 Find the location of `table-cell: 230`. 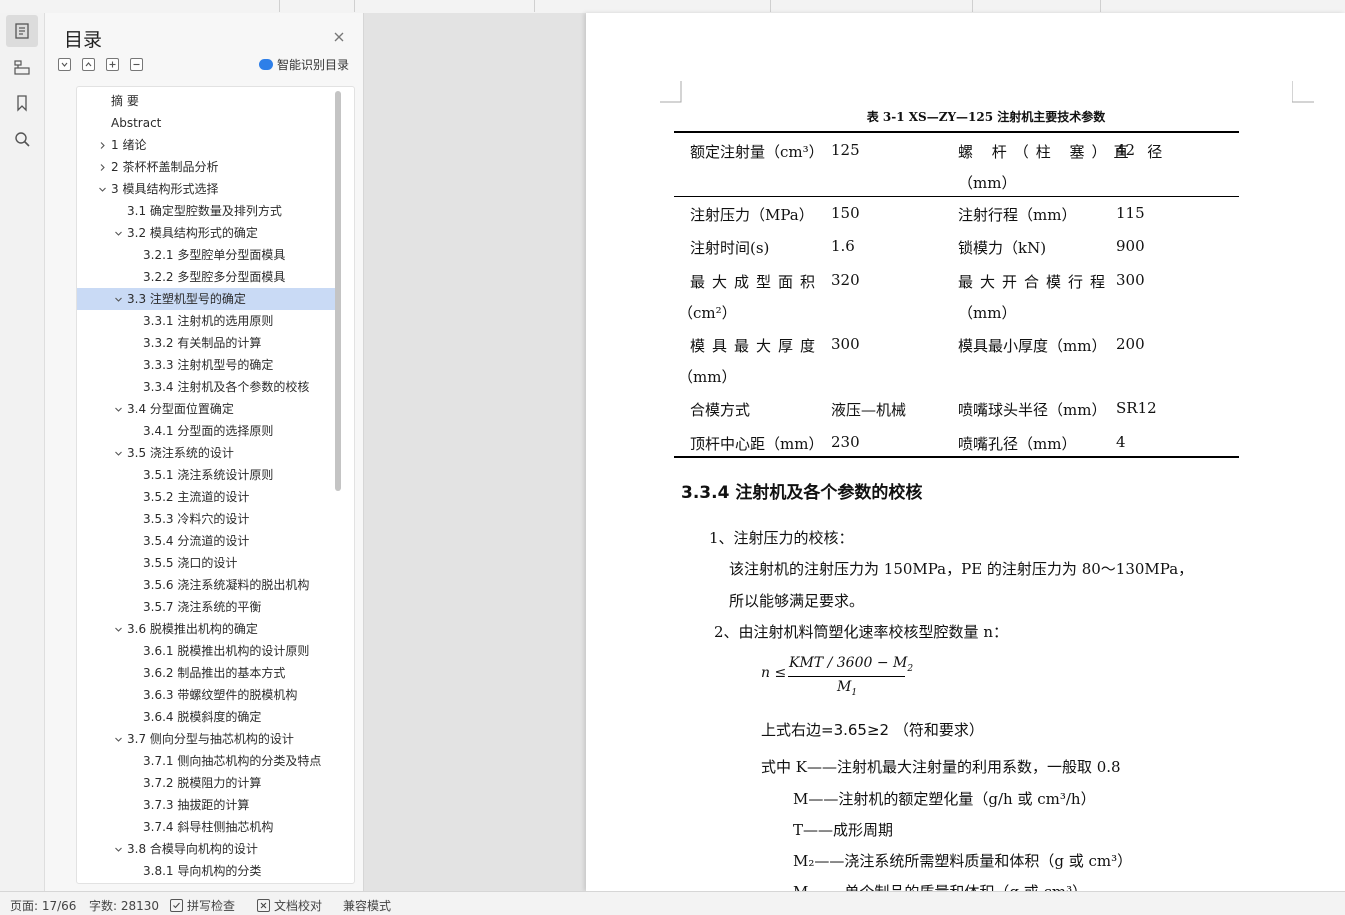

table-cell: 230 is located at coordinates (845, 442).